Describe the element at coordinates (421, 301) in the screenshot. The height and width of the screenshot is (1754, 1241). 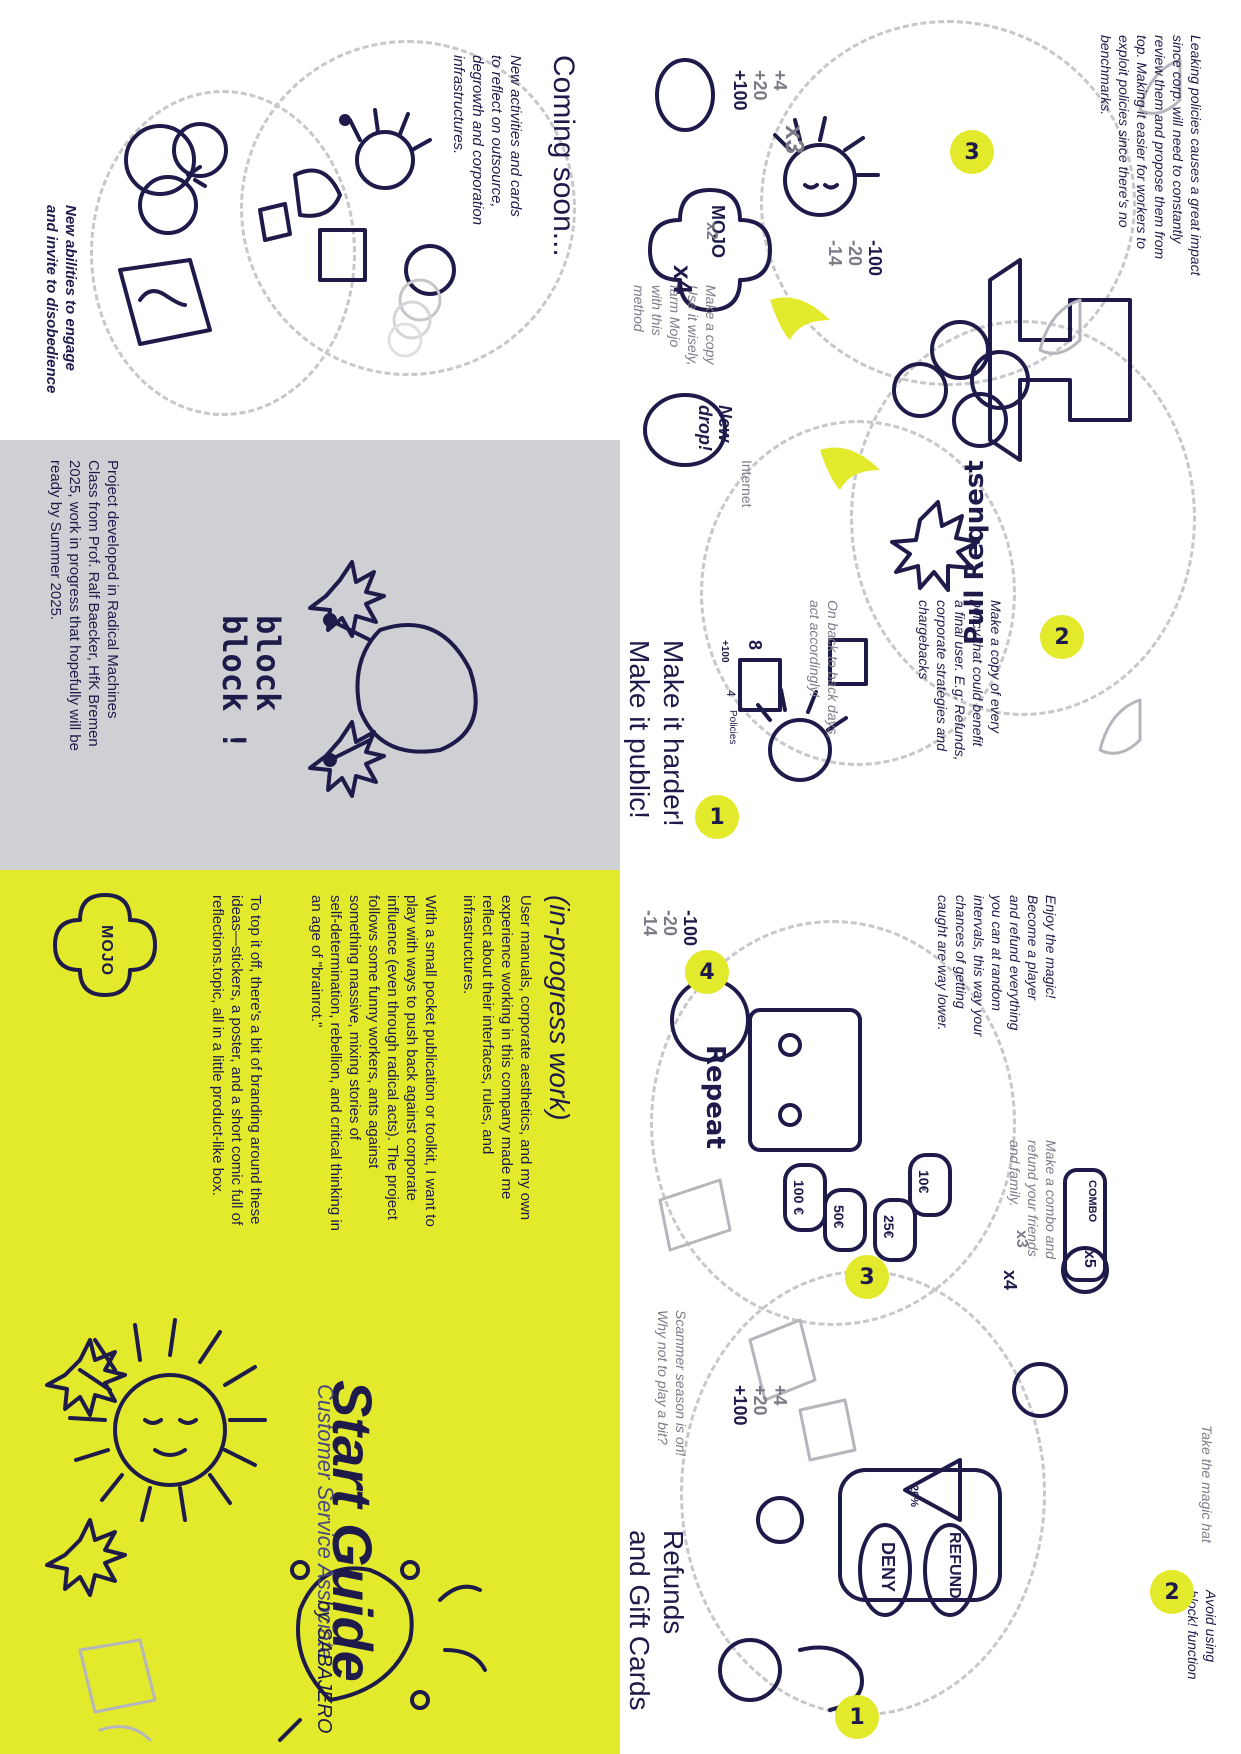
I see `head-trail-icon` at that location.